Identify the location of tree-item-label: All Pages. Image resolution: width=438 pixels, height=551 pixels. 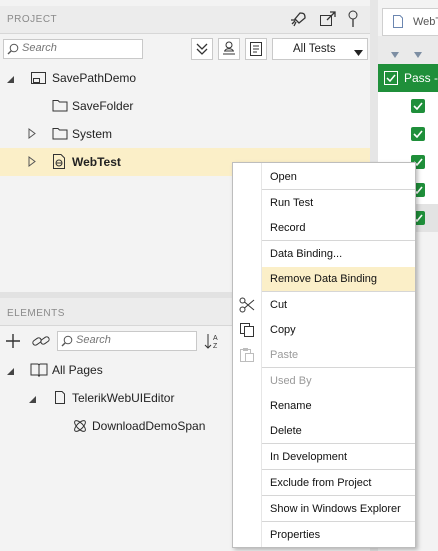
(77, 370).